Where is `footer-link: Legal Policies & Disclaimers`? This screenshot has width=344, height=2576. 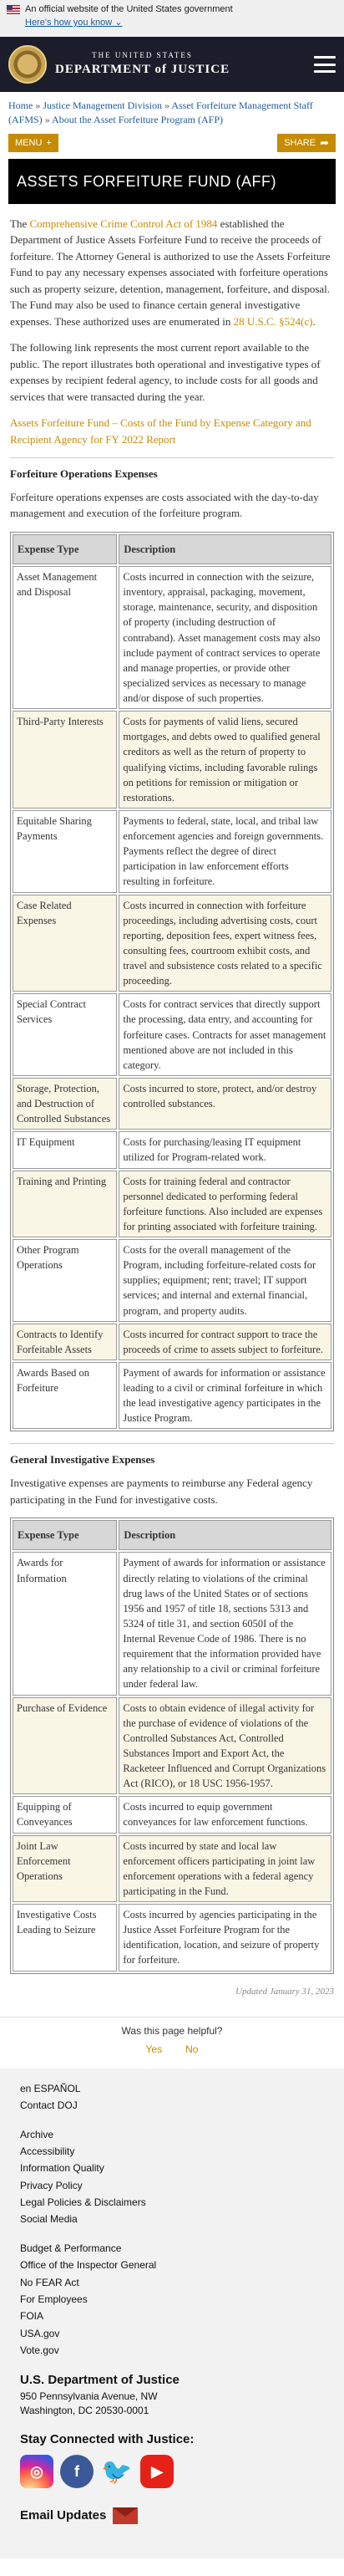
footer-link: Legal Policies & Disclaimers is located at coordinates (83, 2202).